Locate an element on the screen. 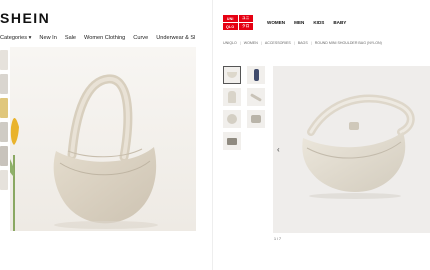  image-counter: 1 / 7 is located at coordinates (277, 239).